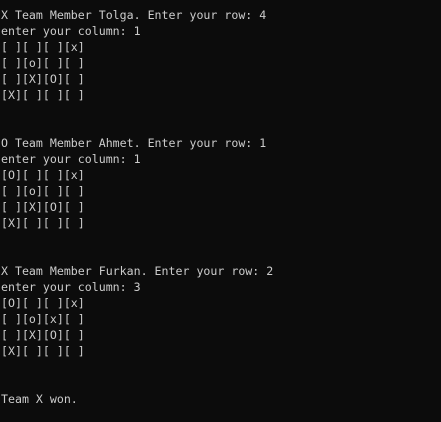 This screenshot has height=422, width=441. Describe the element at coordinates (137, 271) in the screenshot. I see `prompt-line: X Team Member Furkan. Enter your row: 2` at that location.